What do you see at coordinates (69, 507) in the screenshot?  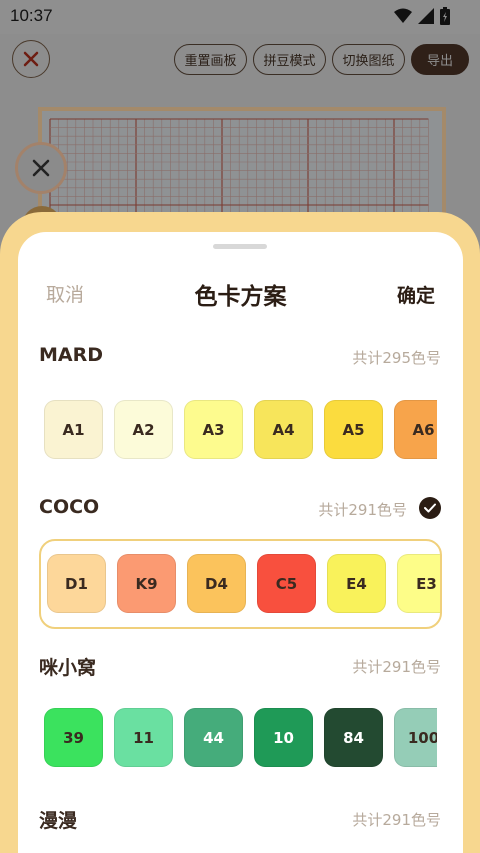 I see `scheme-name: COCO` at bounding box center [69, 507].